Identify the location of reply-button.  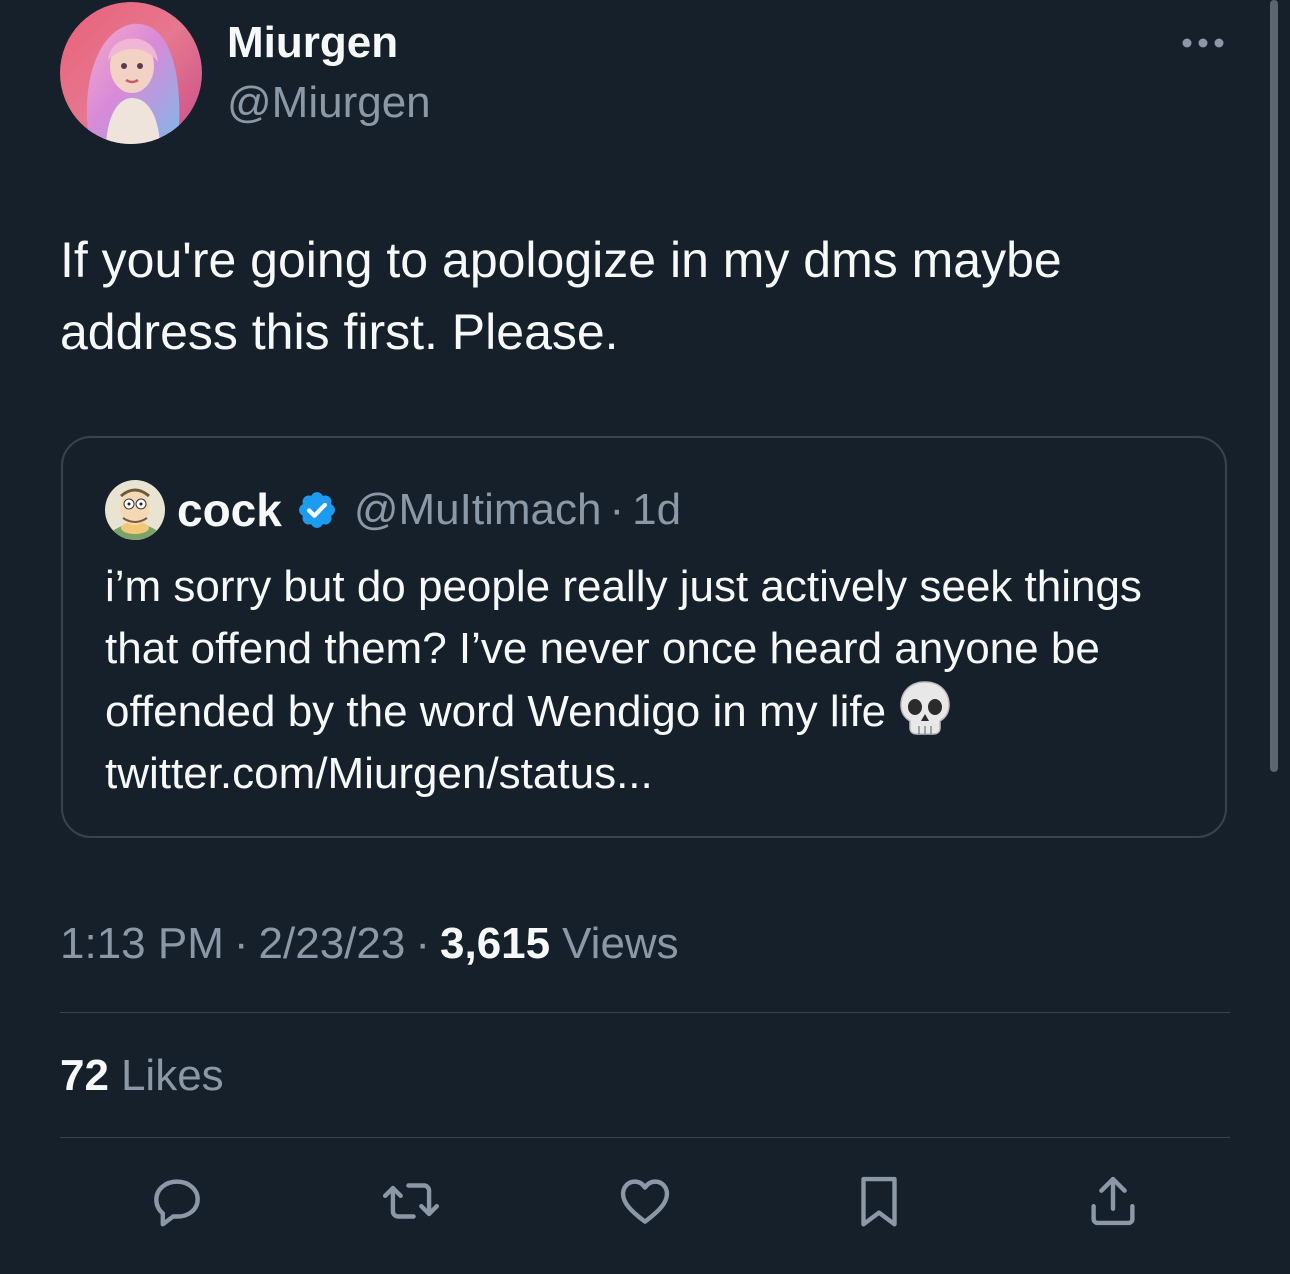
(177, 1203).